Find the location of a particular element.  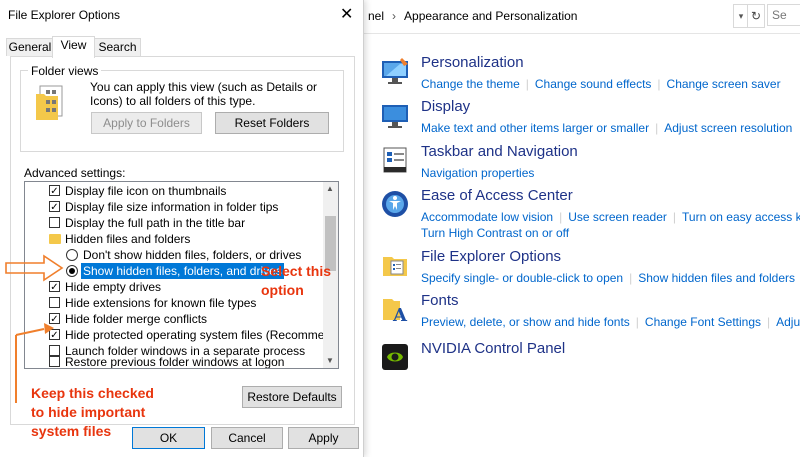

pointer-line is located at coordinates (30, 332).